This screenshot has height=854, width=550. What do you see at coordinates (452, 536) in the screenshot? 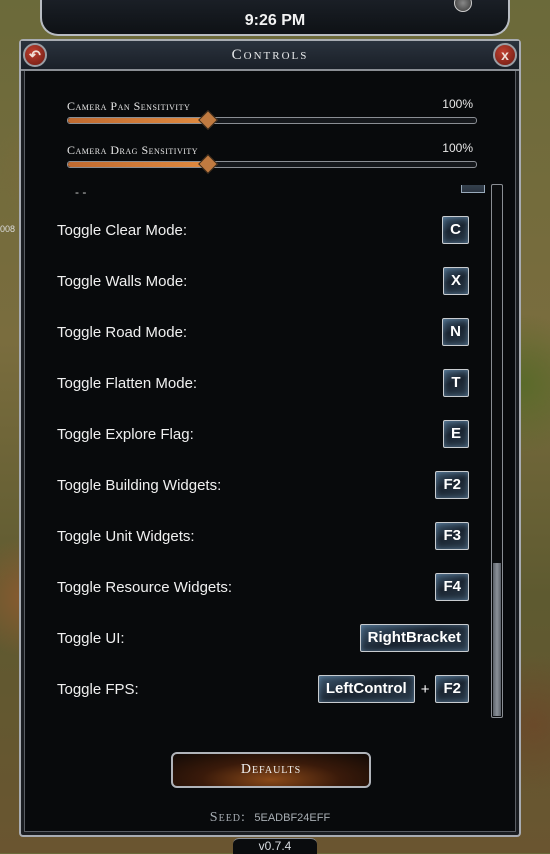
I see `key-button: F3` at bounding box center [452, 536].